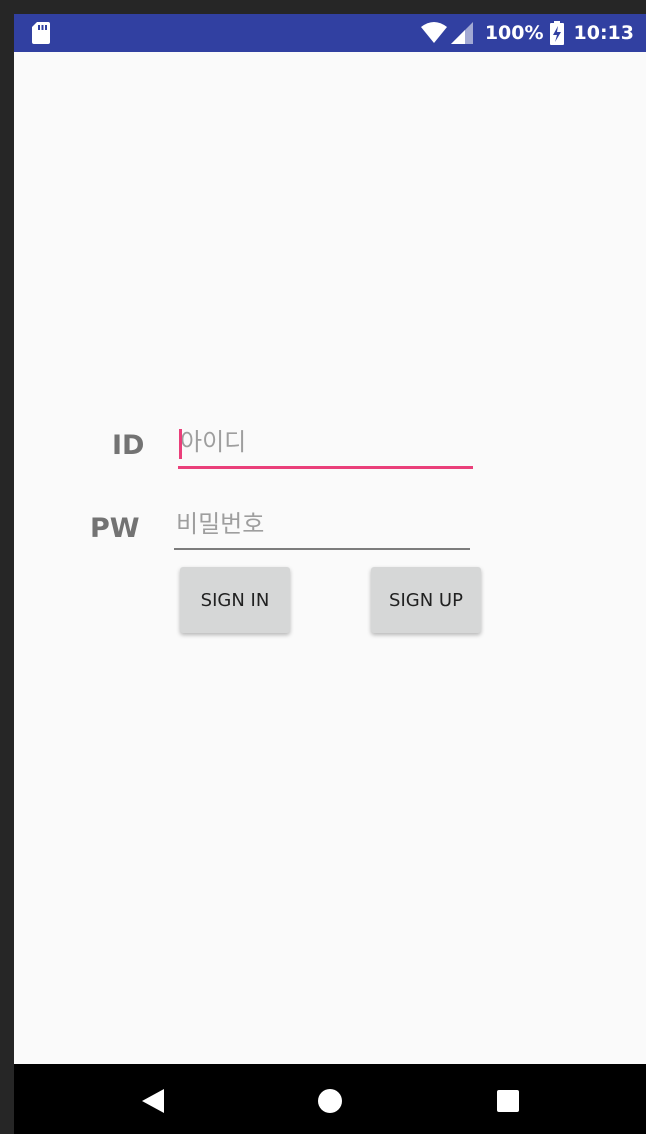 This screenshot has width=646, height=1134. Describe the element at coordinates (426, 600) in the screenshot. I see `sign-up-button: SIGN UP` at that location.